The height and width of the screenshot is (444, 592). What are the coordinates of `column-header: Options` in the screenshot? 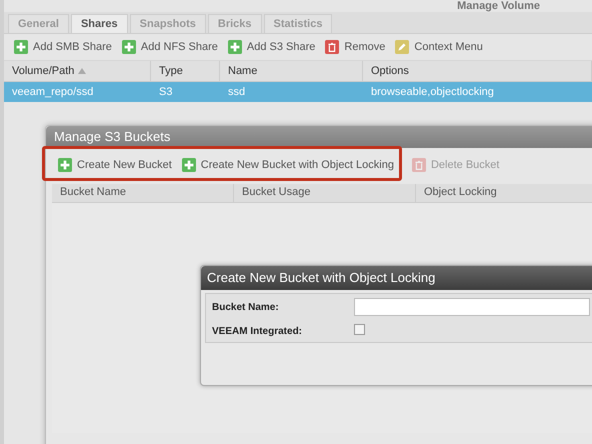 It's located at (477, 71).